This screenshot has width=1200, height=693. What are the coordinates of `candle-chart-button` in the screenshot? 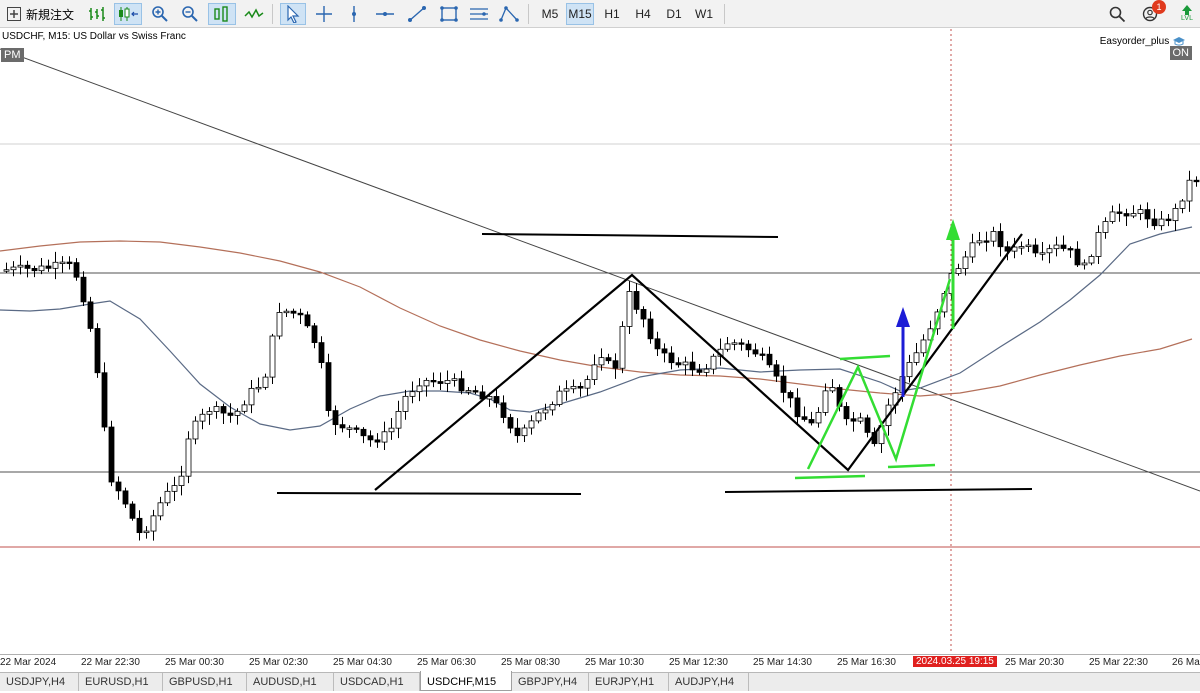 It's located at (128, 14).